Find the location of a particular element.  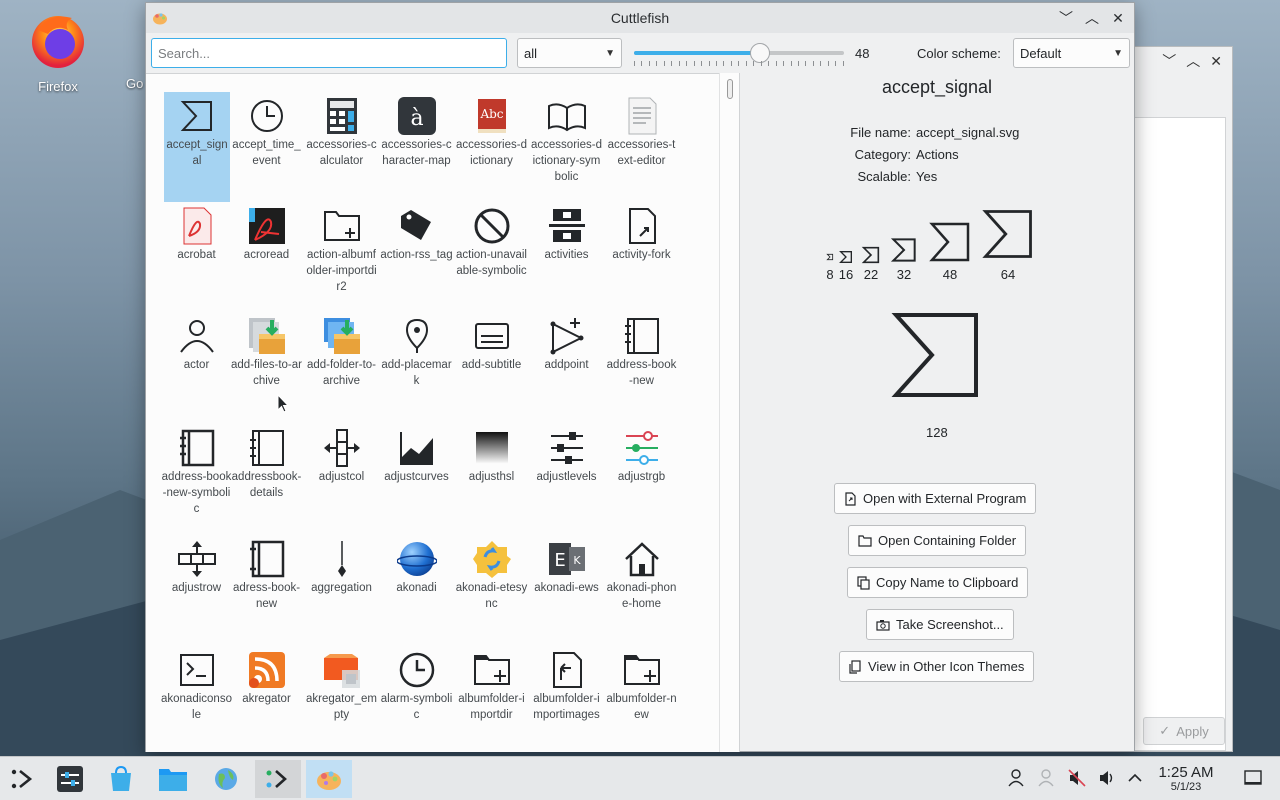

desktop-icon-firefox: Firefox is located at coordinates (58, 52).